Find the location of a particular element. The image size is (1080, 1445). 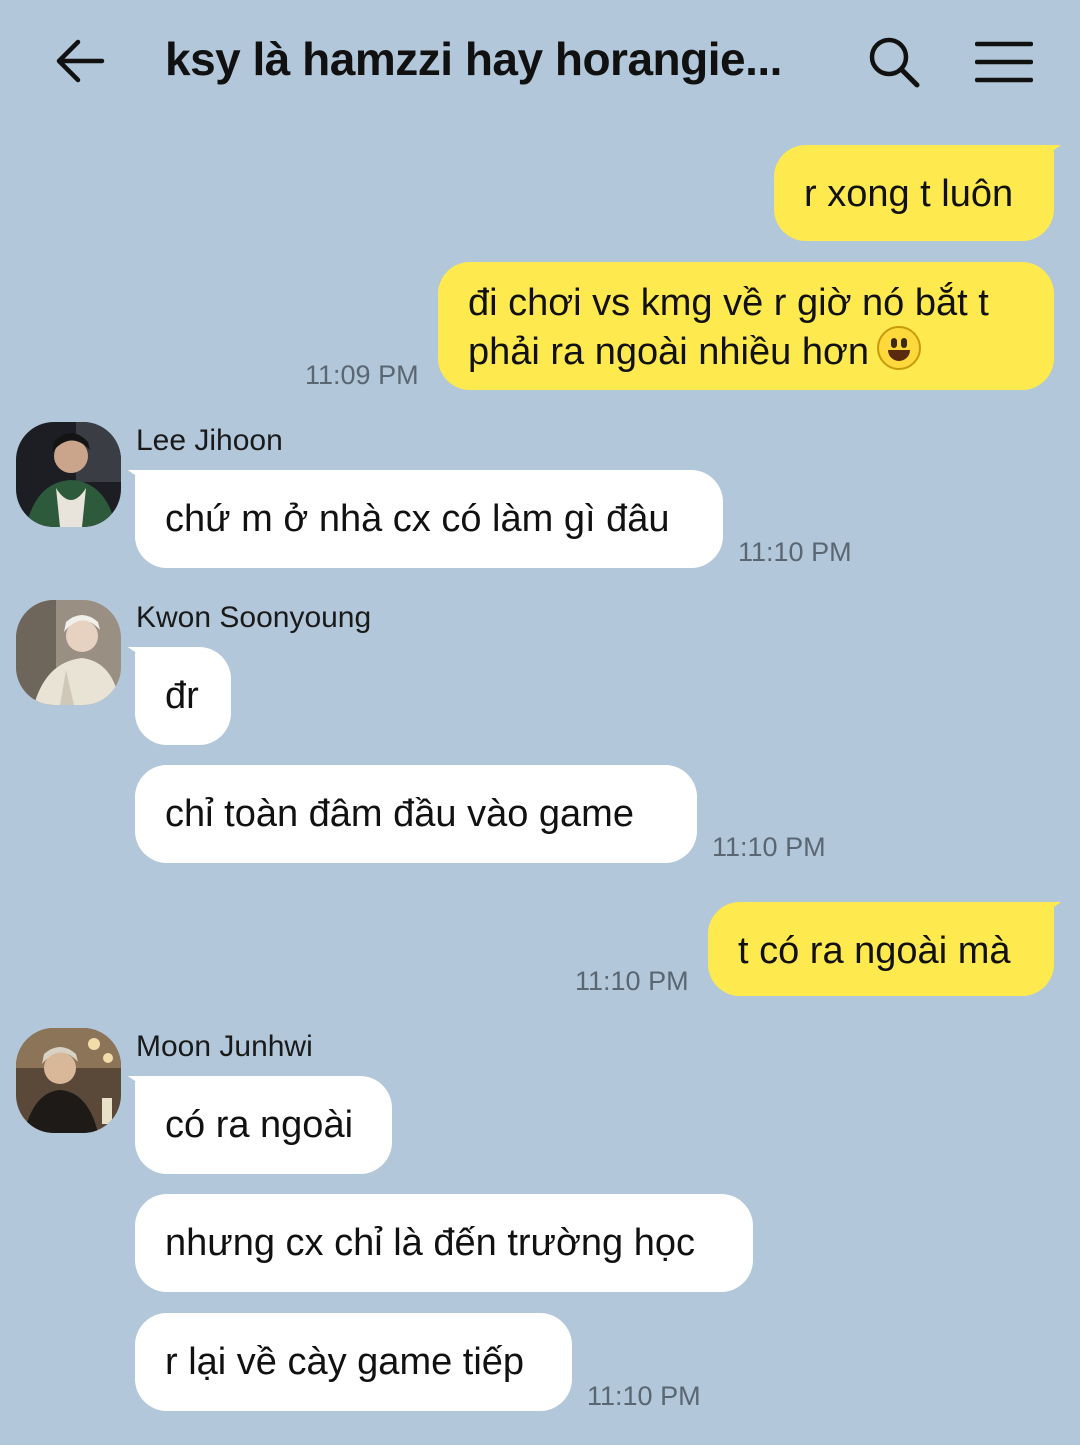

message-bubble-mine: r xong t luôn is located at coordinates (914, 193).